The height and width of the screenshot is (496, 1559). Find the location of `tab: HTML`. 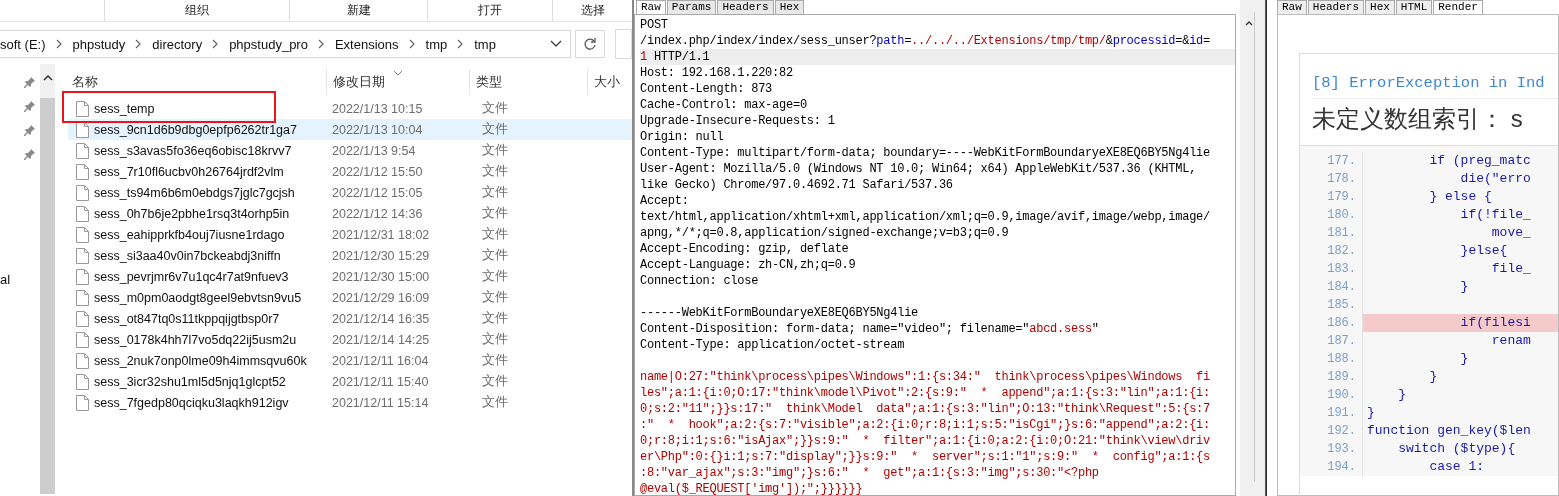

tab: HTML is located at coordinates (1414, 7).